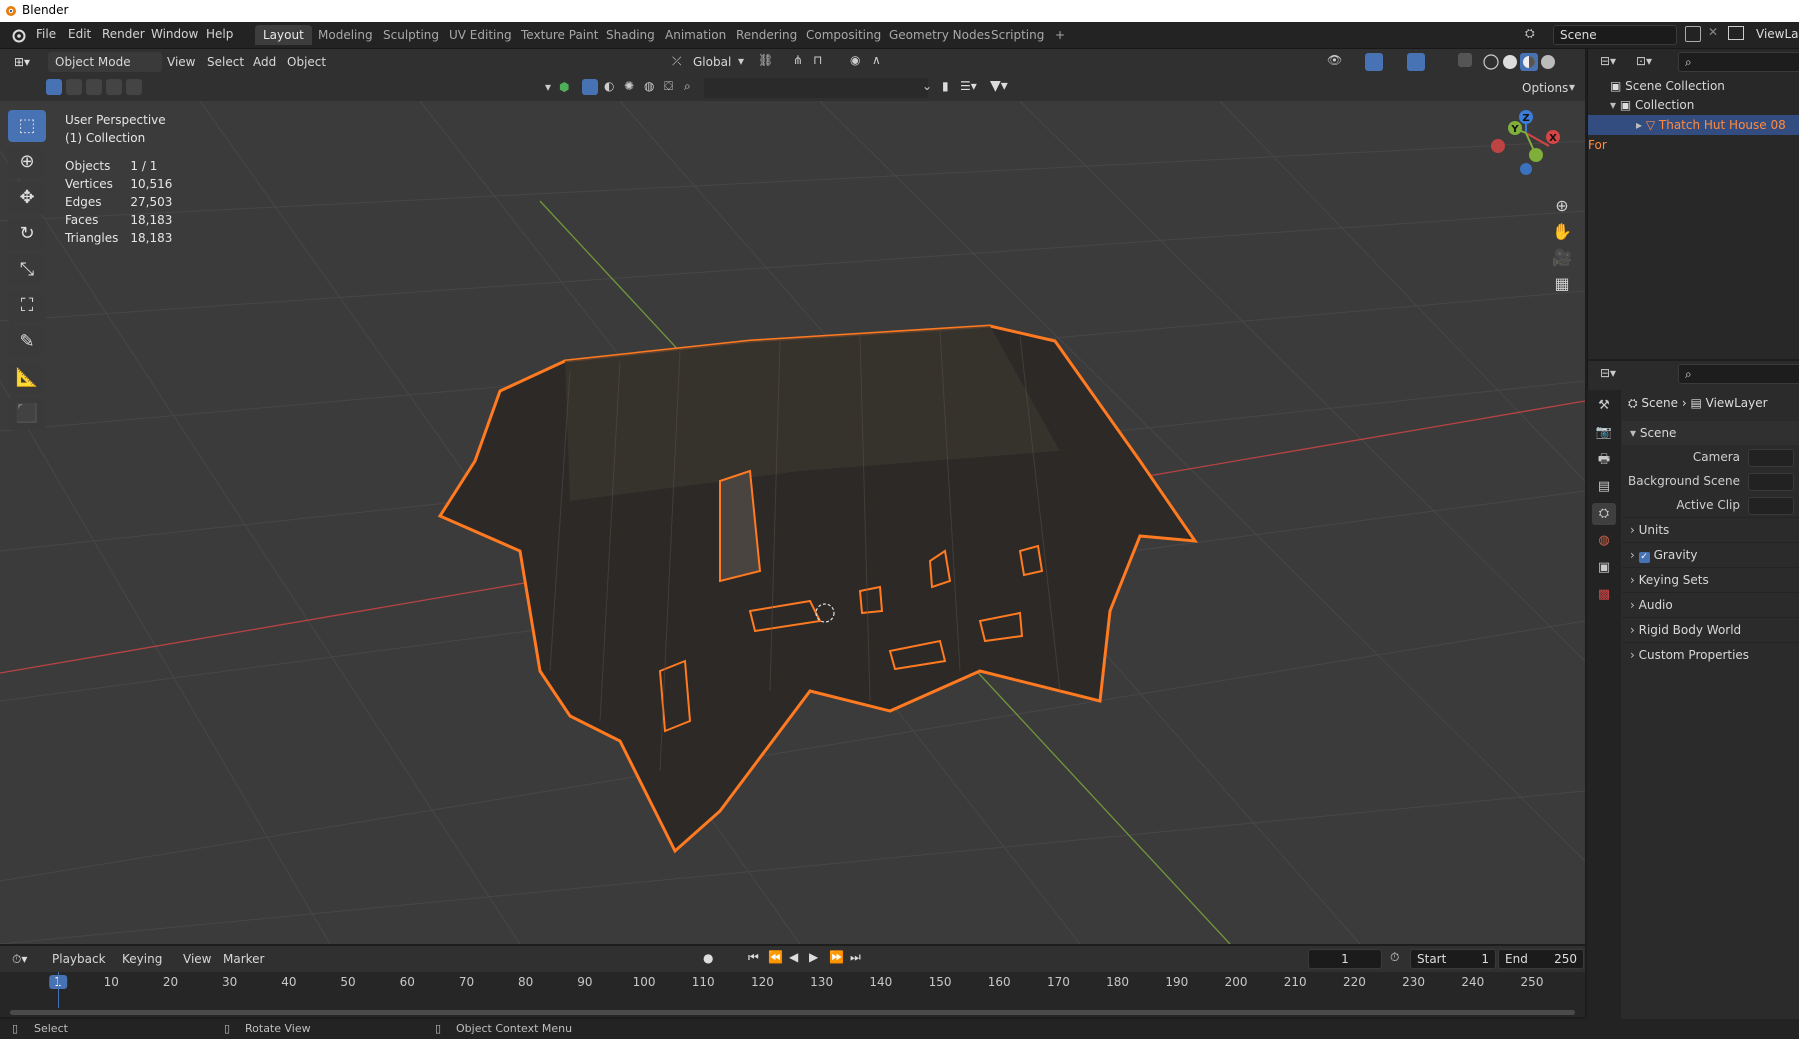  What do you see at coordinates (813, 957) in the screenshot?
I see `play-icon: ▶` at bounding box center [813, 957].